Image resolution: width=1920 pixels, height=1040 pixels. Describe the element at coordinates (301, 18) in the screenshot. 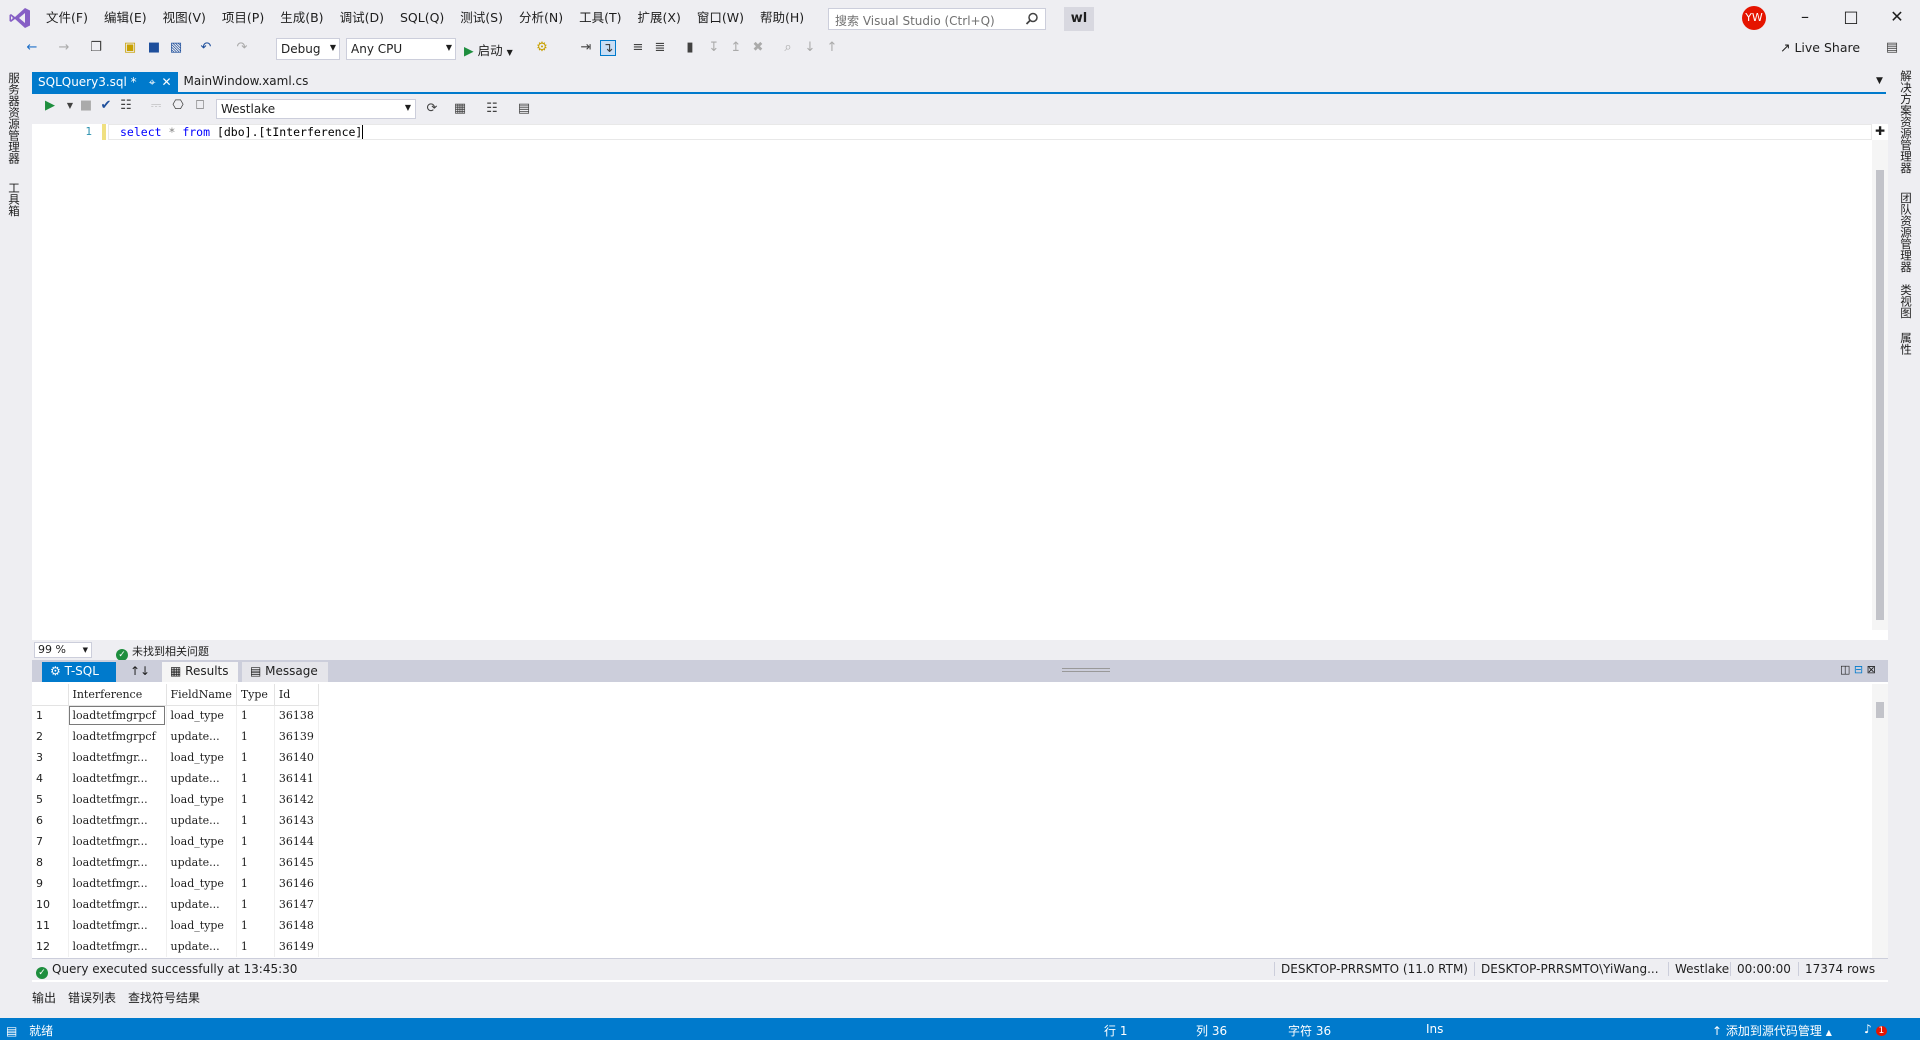

I see `menu-build: 生成(B)` at that location.